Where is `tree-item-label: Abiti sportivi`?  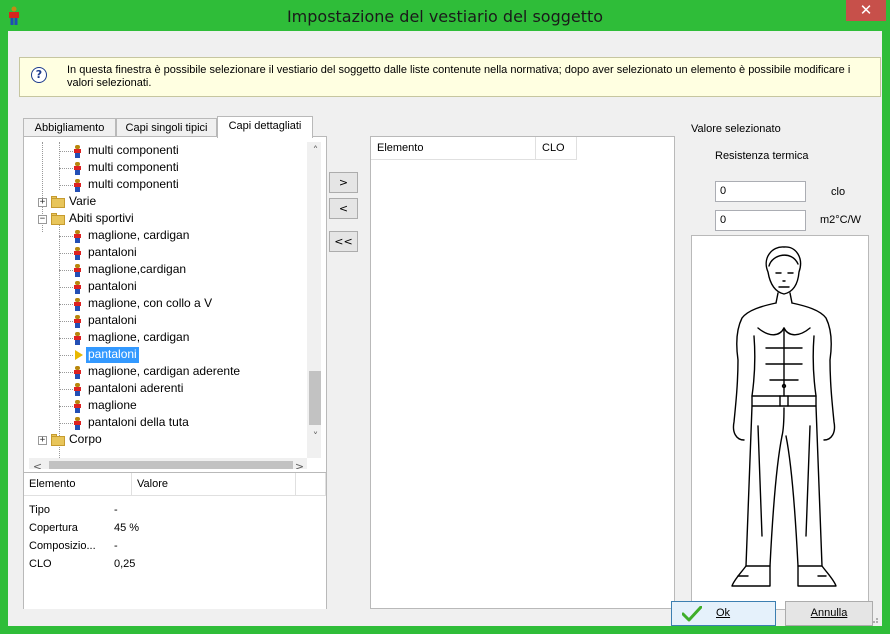 tree-item-label: Abiti sportivi is located at coordinates (101, 218).